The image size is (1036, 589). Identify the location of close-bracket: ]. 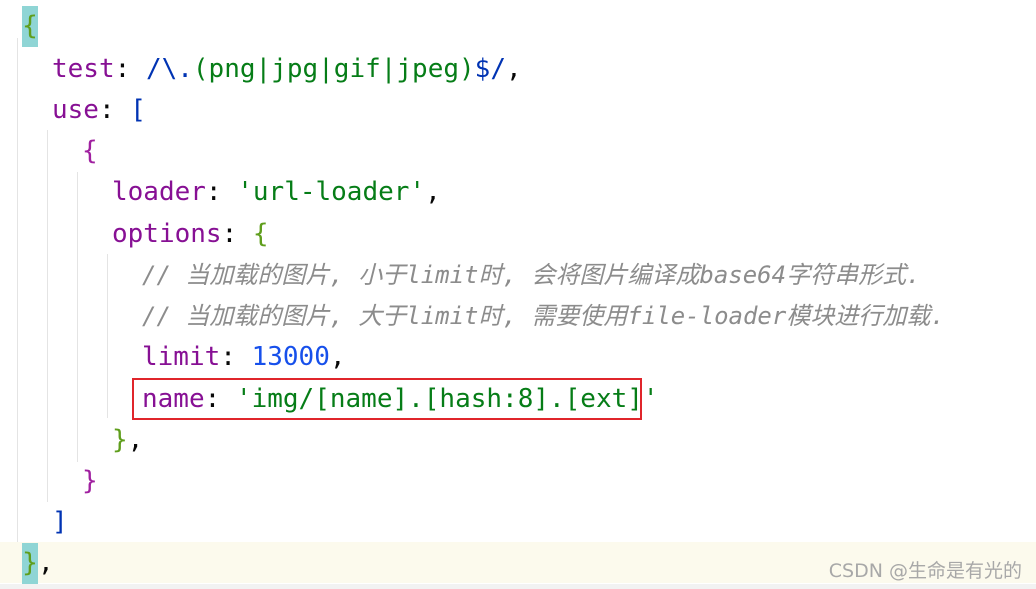
(60, 522).